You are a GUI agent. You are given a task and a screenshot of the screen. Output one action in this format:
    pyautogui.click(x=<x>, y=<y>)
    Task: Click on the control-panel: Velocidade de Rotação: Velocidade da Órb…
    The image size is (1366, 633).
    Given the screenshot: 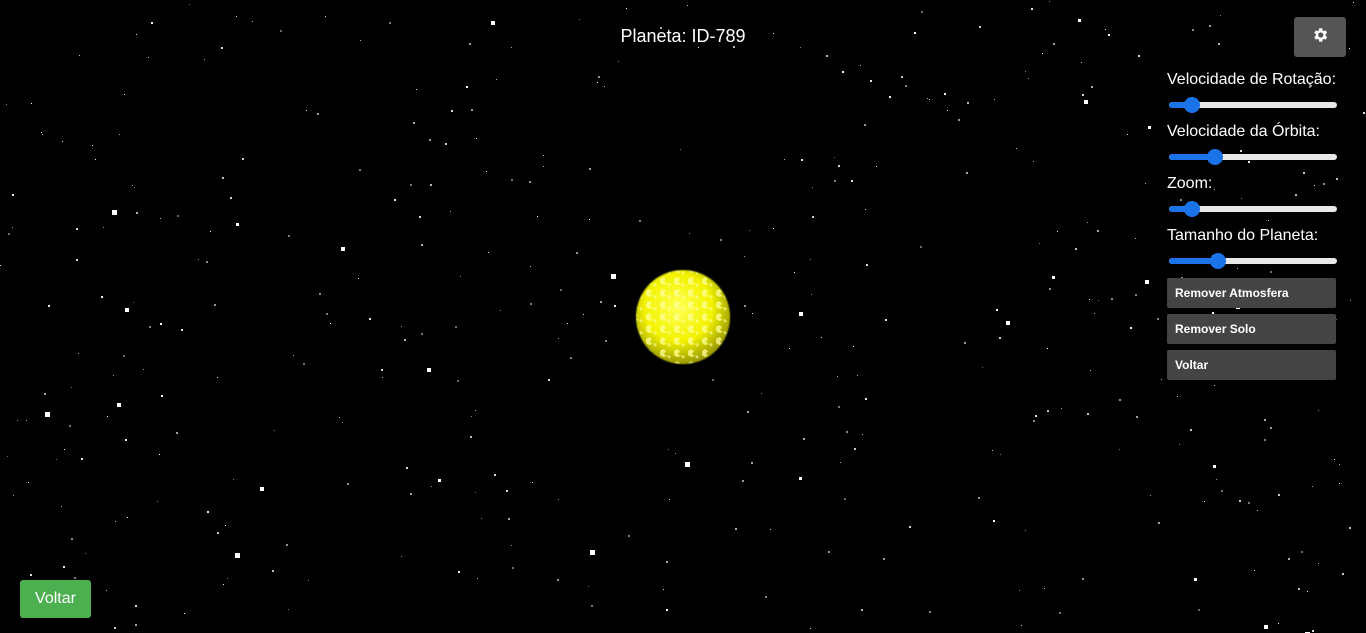 What is the action you would take?
    pyautogui.click(x=1253, y=228)
    